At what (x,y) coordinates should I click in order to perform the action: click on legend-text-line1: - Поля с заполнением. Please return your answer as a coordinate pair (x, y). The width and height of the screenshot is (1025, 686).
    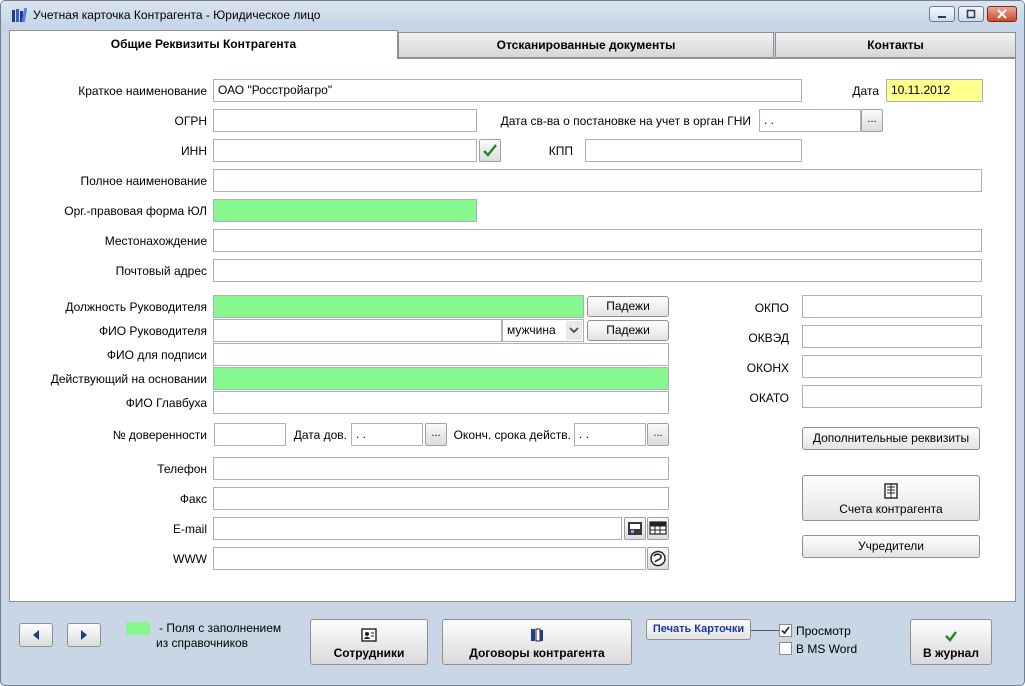
    Looking at the image, I should click on (220, 628).